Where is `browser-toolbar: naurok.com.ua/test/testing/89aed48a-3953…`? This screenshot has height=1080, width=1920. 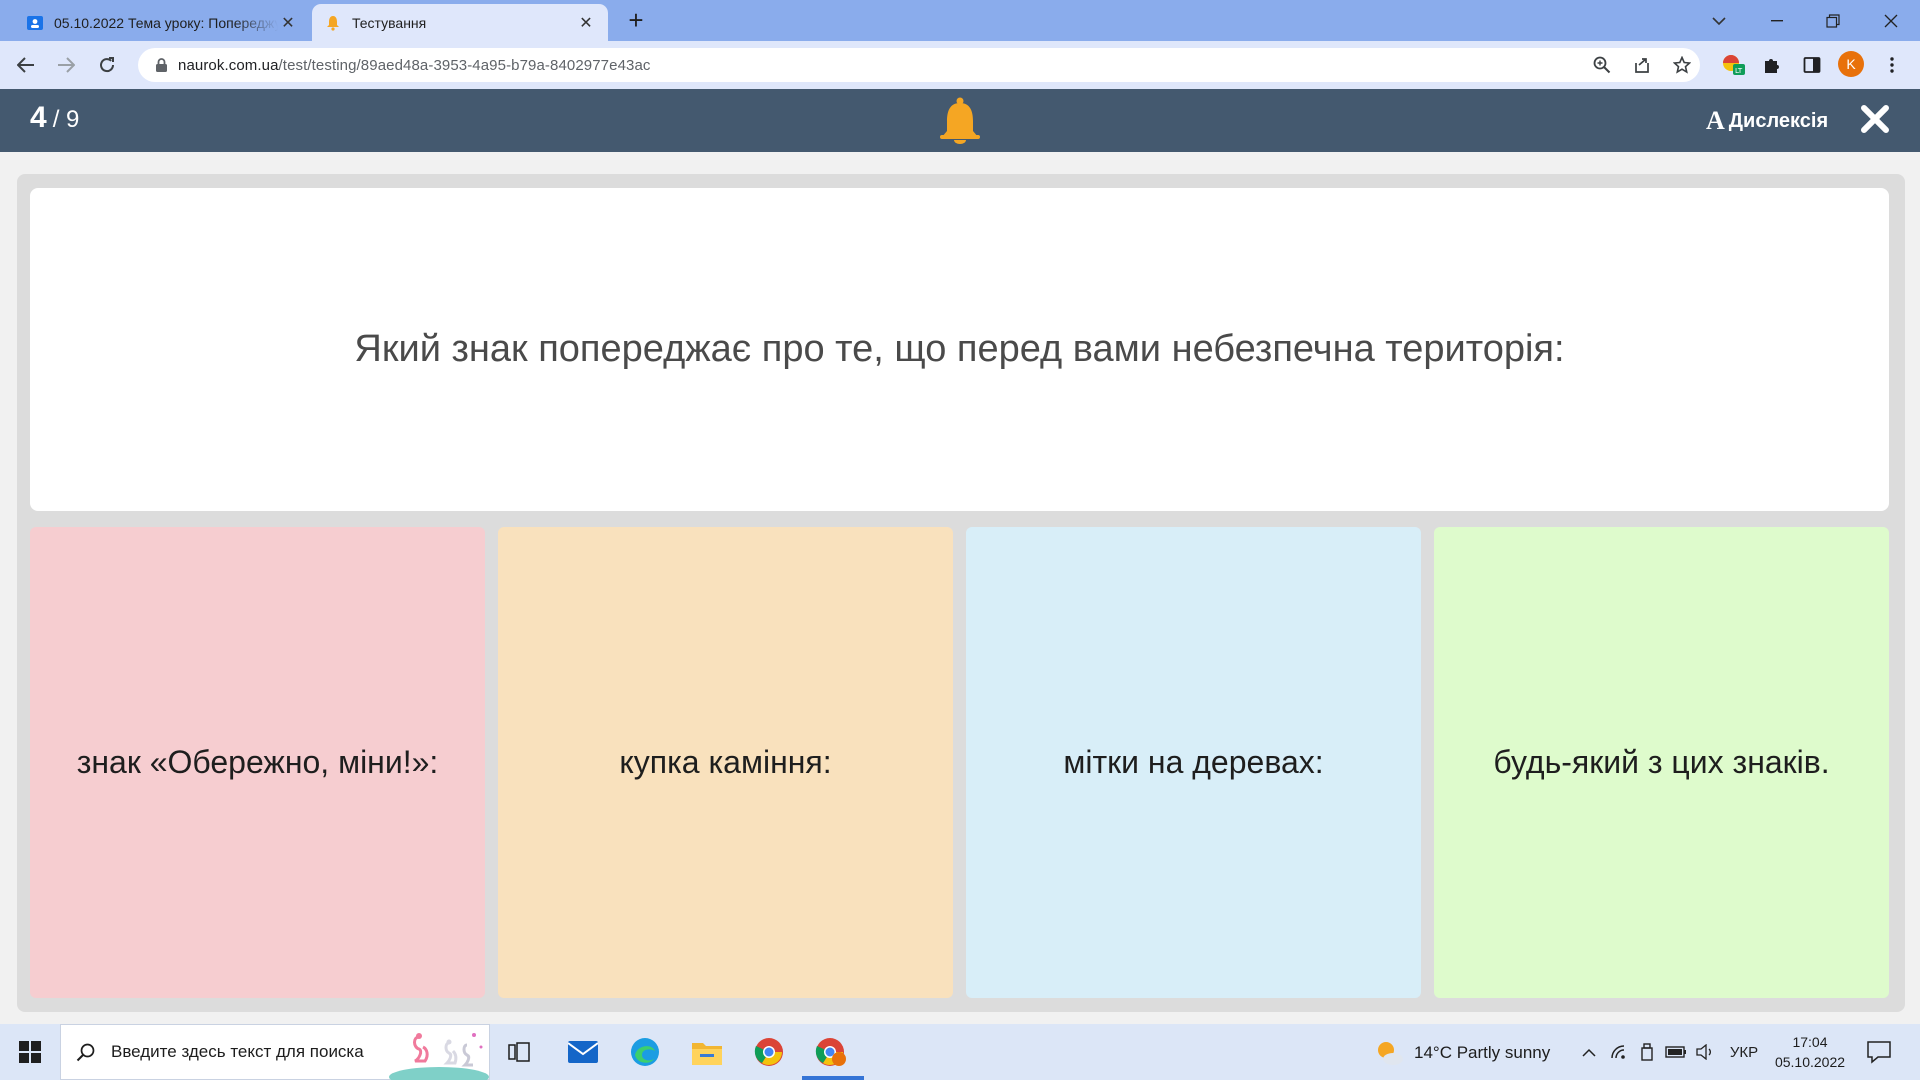 browser-toolbar: naurok.com.ua/test/testing/89aed48a-3953… is located at coordinates (960, 65).